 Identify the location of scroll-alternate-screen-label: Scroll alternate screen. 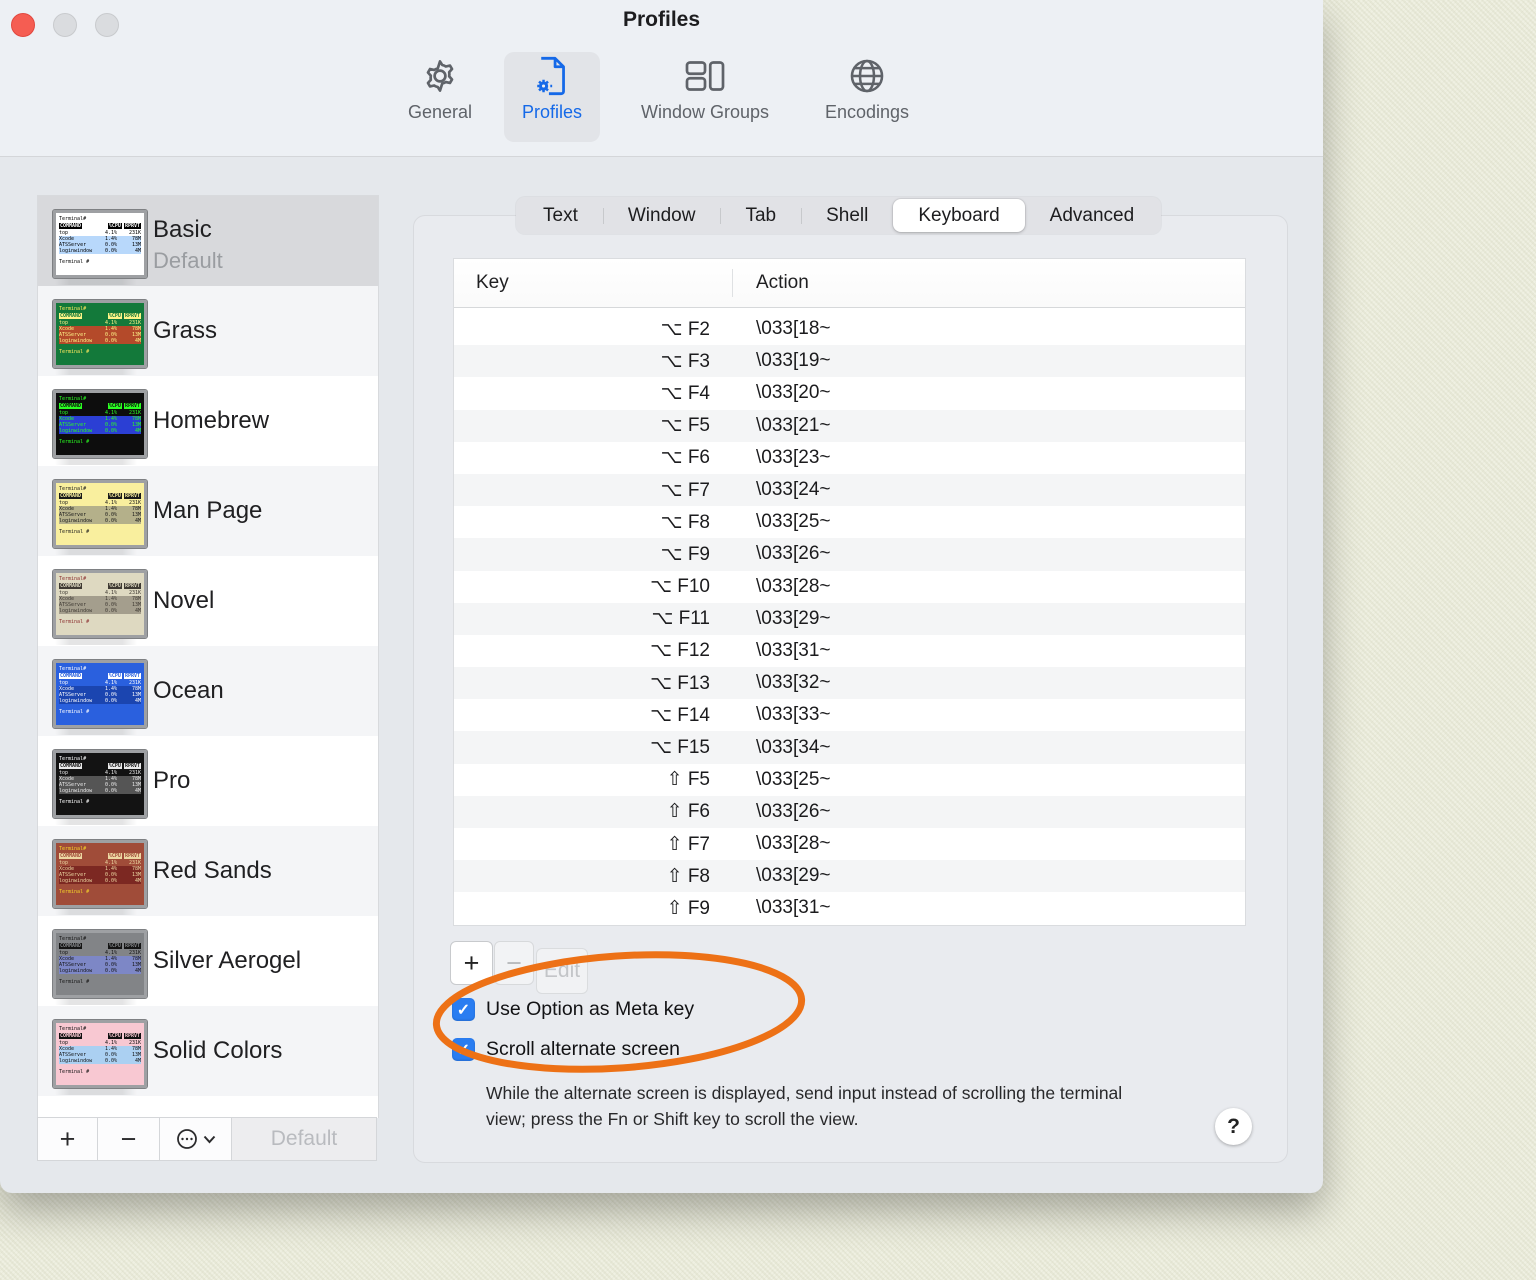
(583, 1049).